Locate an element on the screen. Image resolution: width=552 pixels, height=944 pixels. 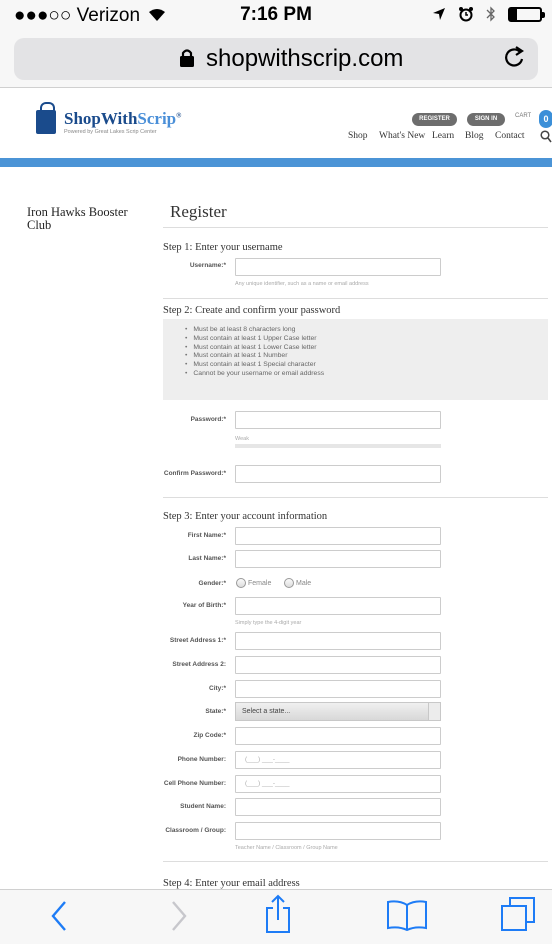
password-label: Password:* is located at coordinates (208, 419).